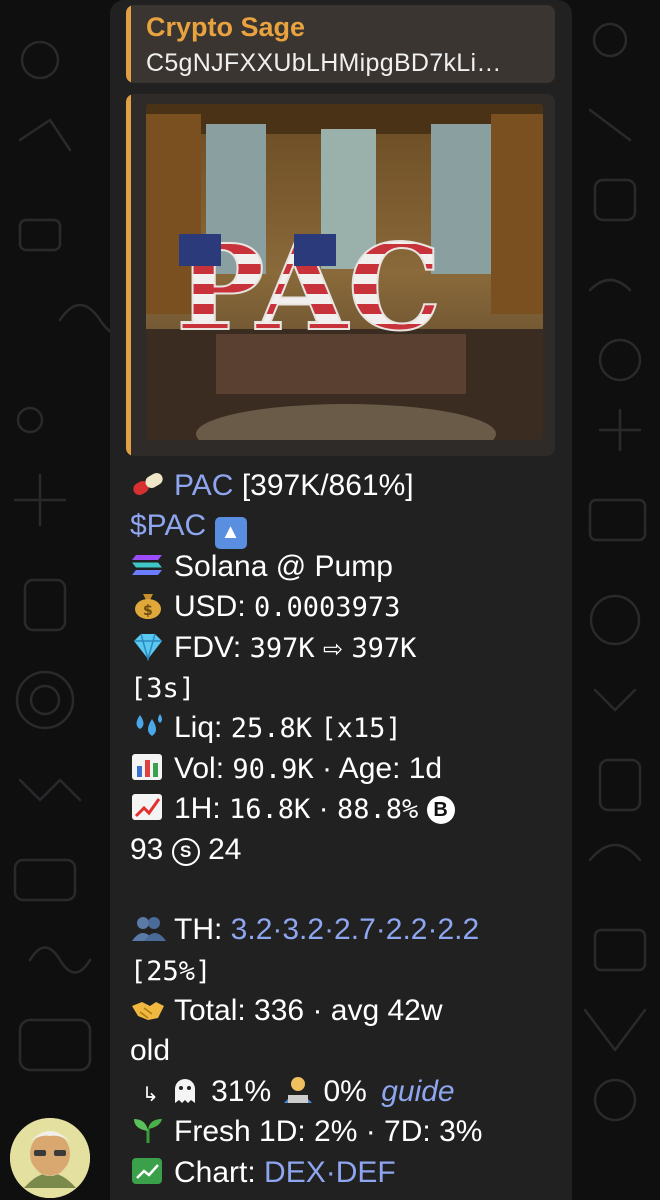  Describe the element at coordinates (327, 608) in the screenshot. I see `usd-value: 0.0003973` at that location.